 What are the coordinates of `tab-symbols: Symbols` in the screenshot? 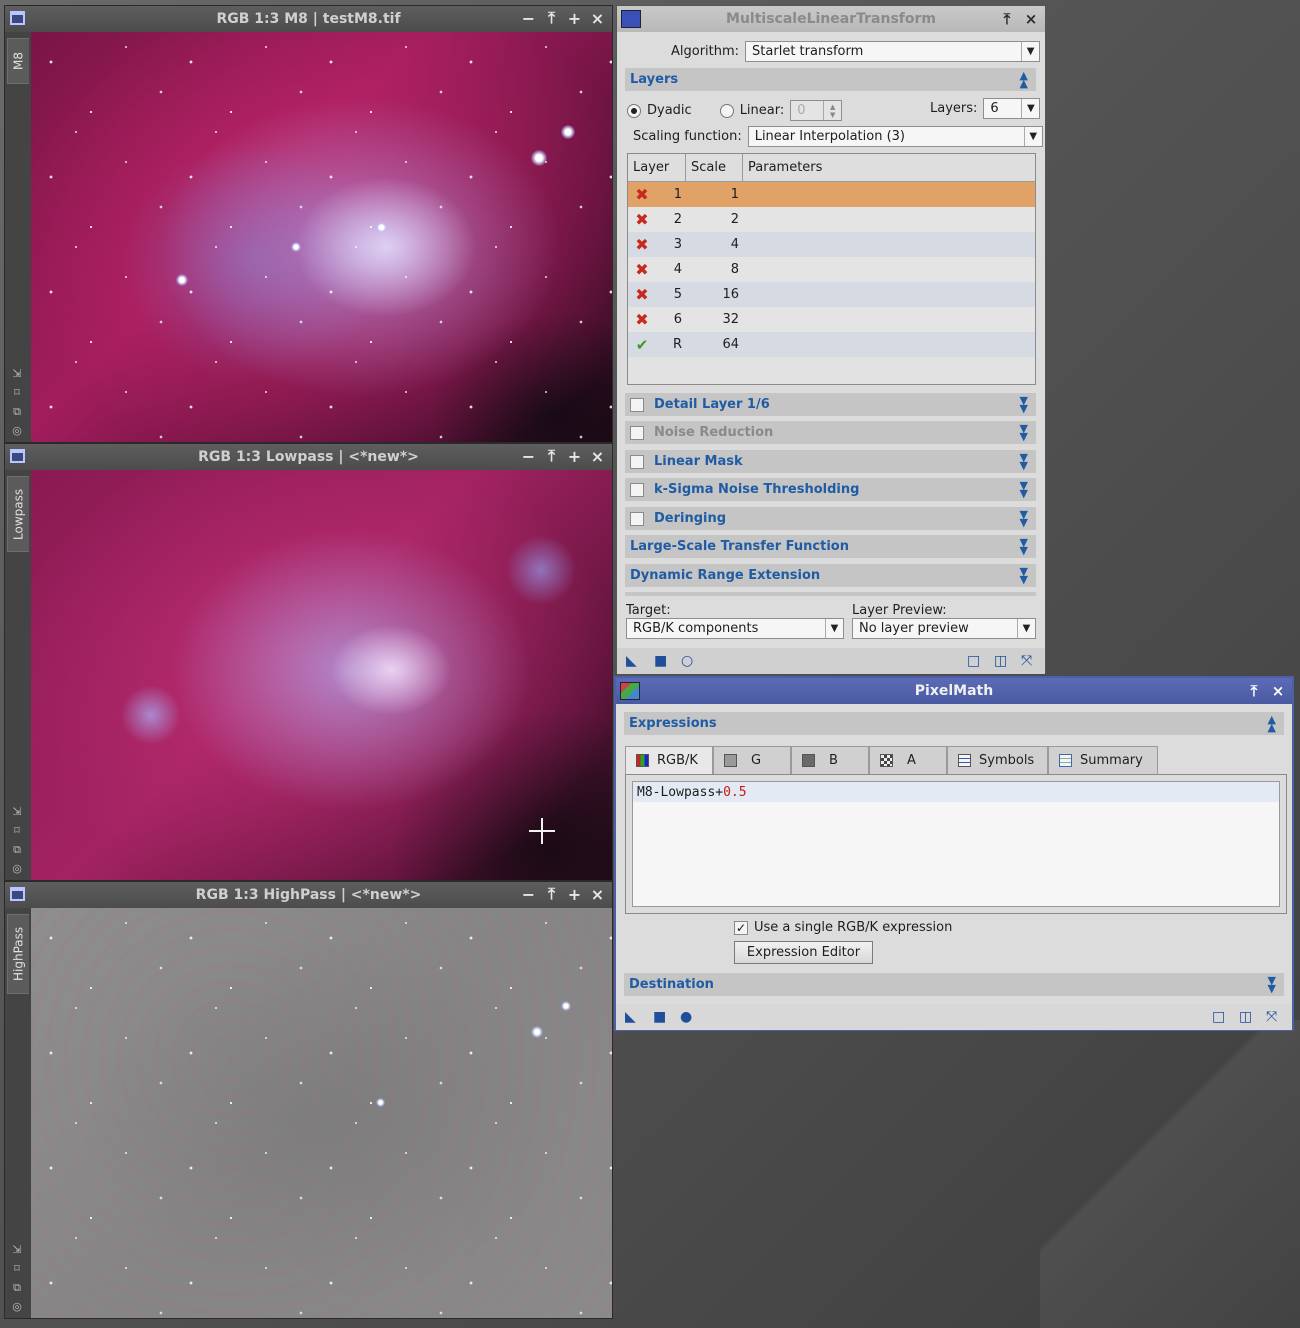 It's located at (997, 760).